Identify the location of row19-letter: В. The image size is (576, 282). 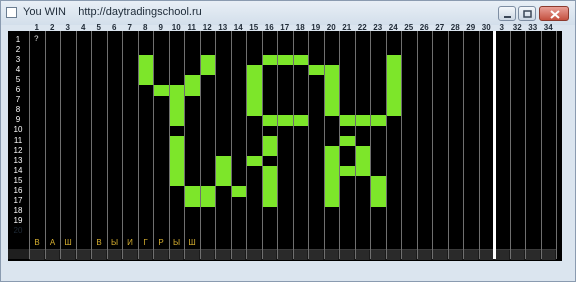
(37, 242).